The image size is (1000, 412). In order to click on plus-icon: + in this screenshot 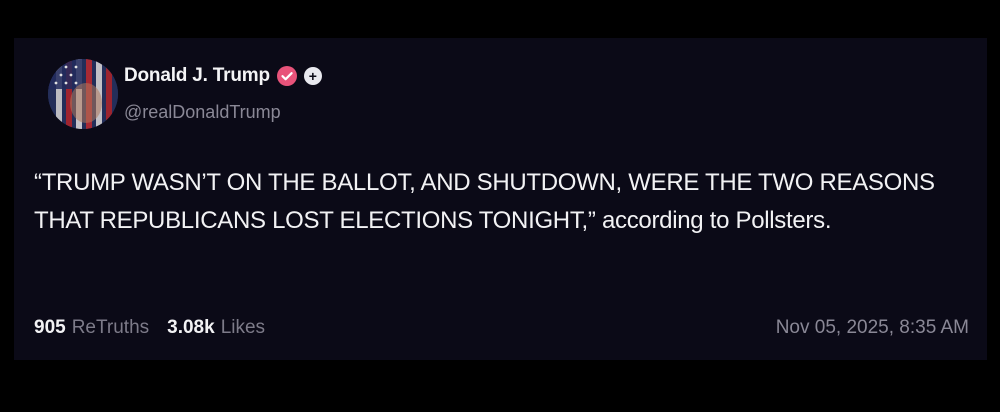, I will do `click(312, 76)`.